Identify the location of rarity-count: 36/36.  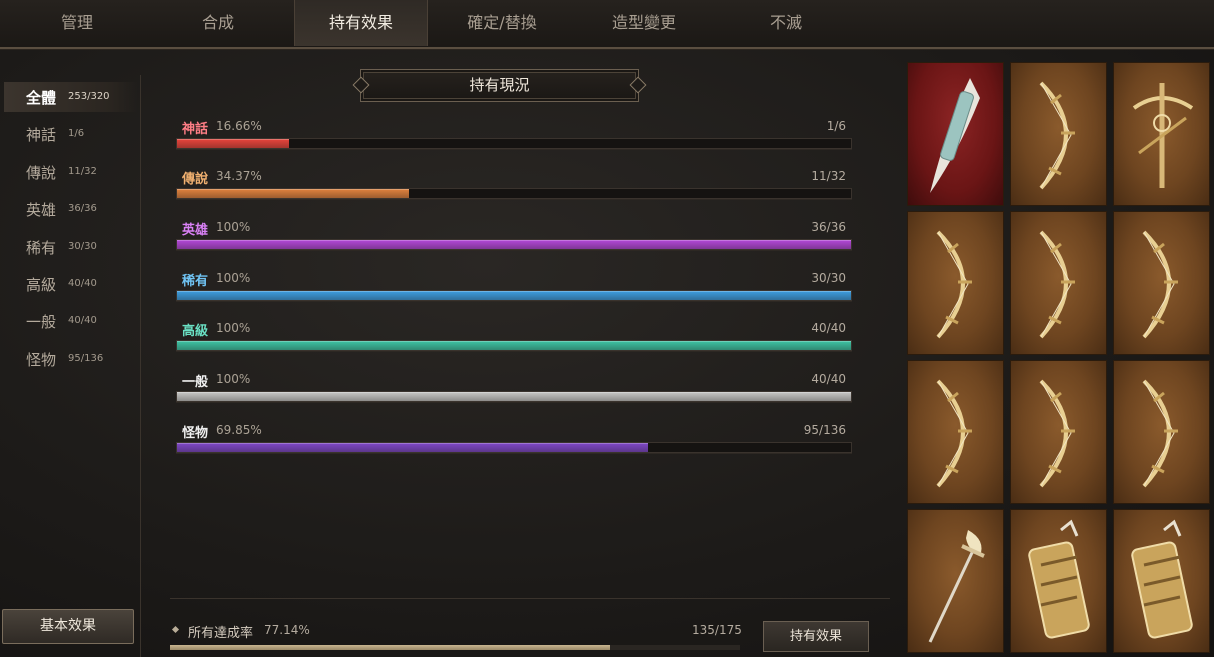
(828, 227).